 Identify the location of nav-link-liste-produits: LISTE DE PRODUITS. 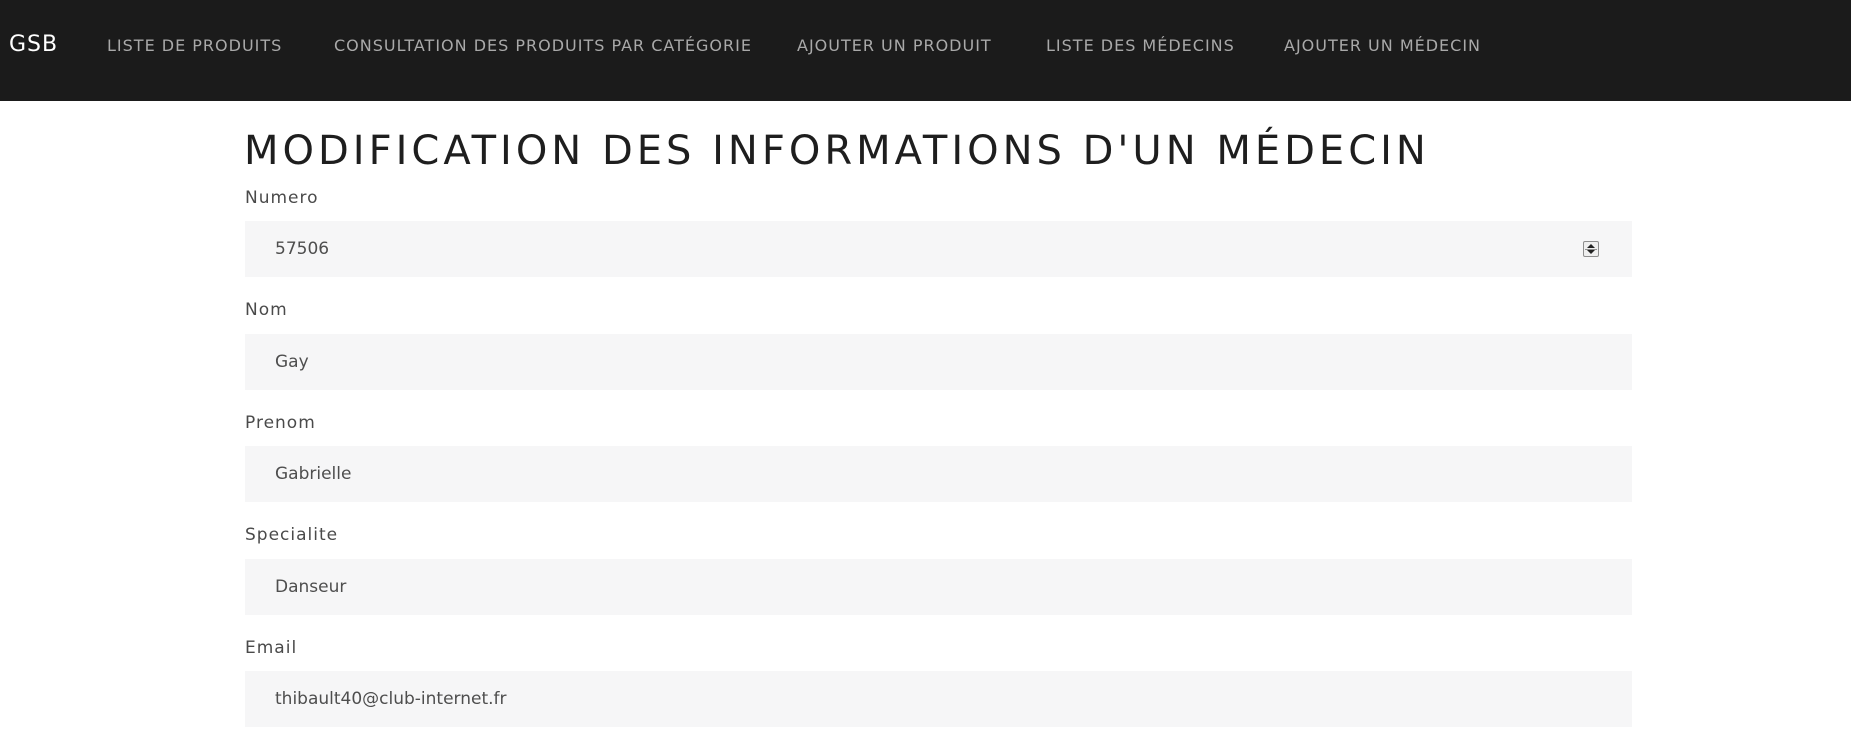
(194, 46).